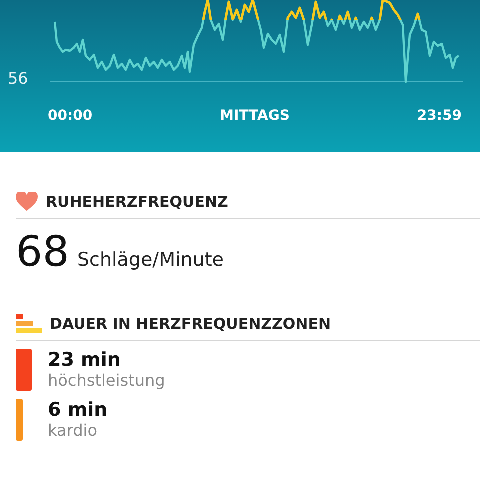 The height and width of the screenshot is (480, 480). Describe the element at coordinates (150, 260) in the screenshot. I see `unit-label: Schläge/Minute` at that location.